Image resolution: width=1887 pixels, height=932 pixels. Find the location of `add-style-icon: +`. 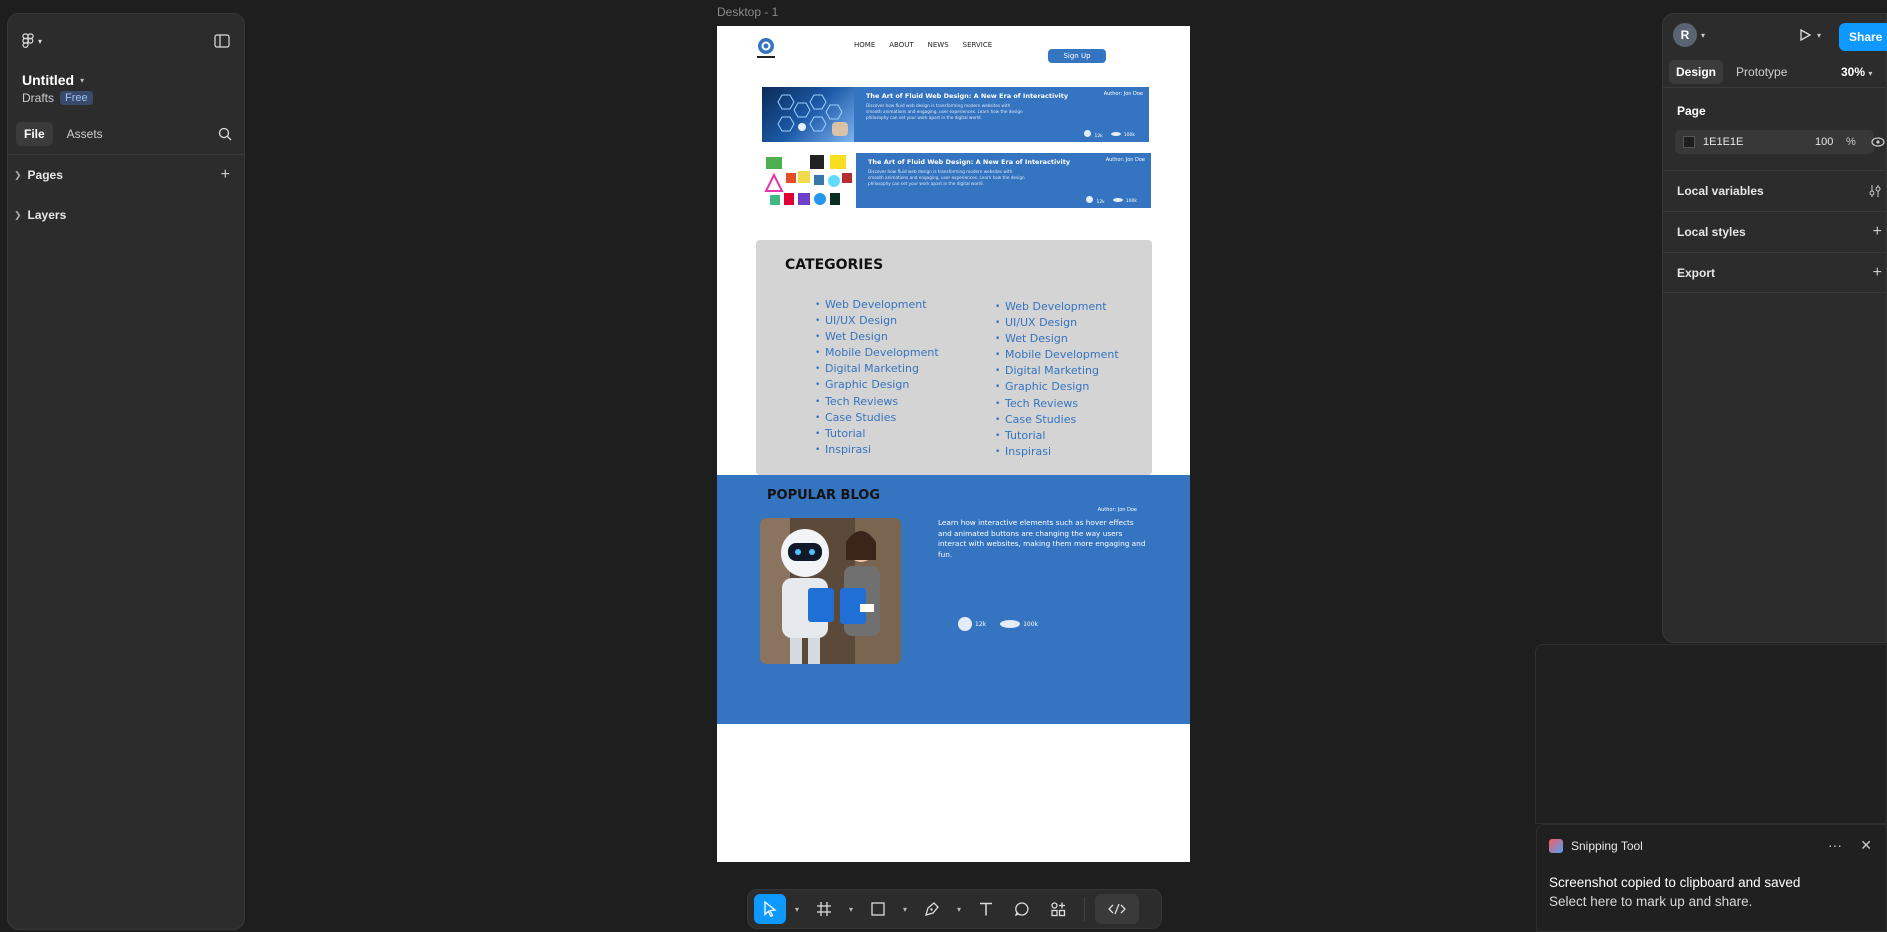

add-style-icon: + is located at coordinates (1877, 232).